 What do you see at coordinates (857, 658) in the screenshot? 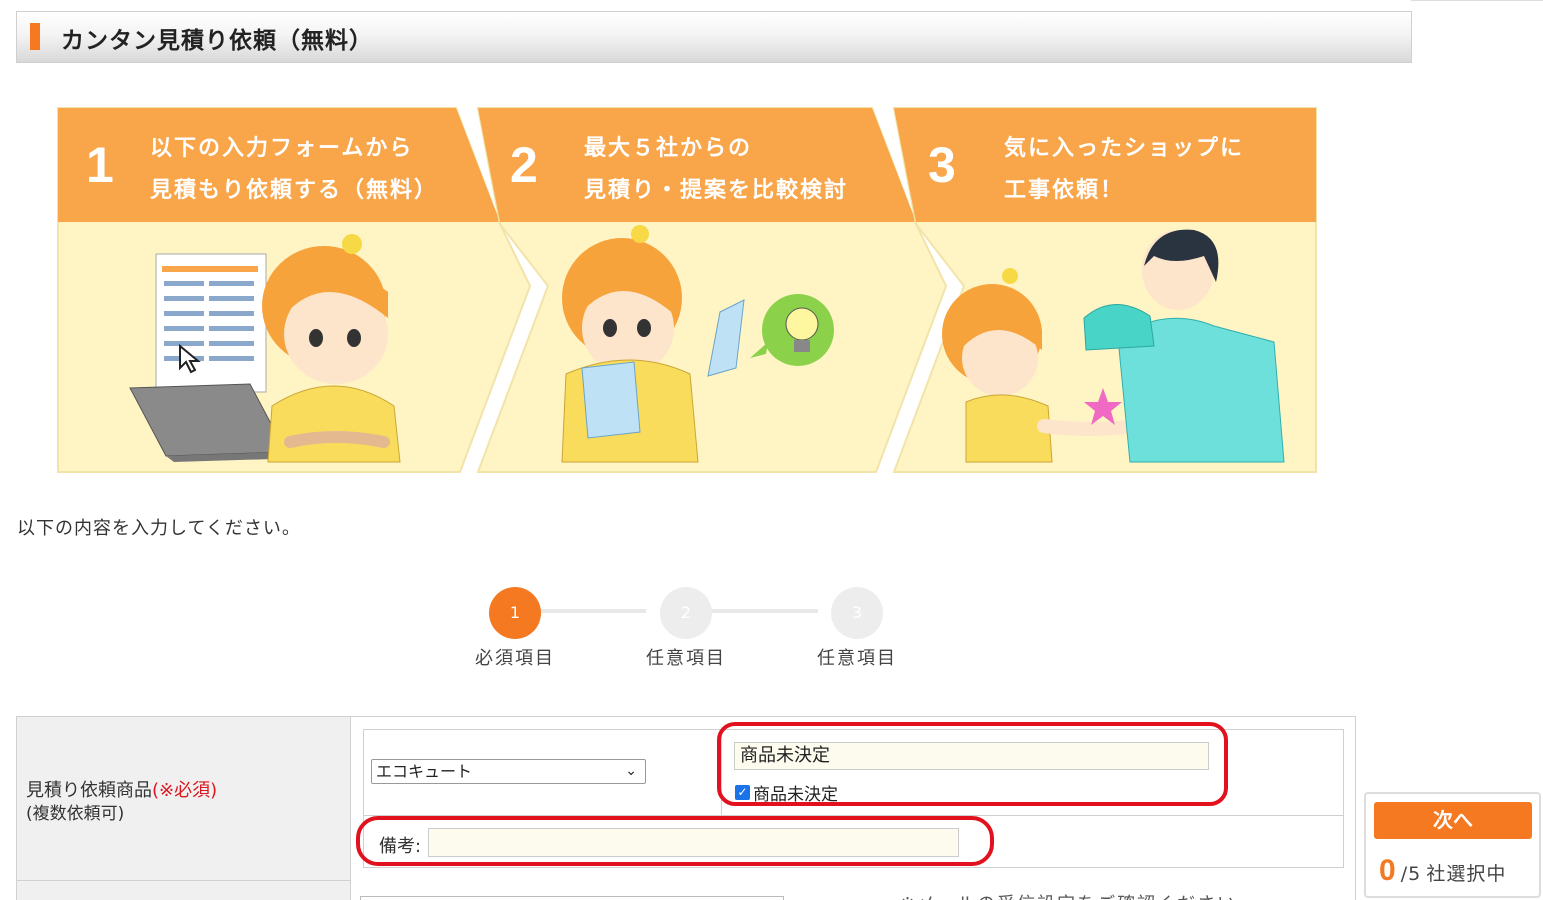
I see `progress-label-3: 任意項目` at bounding box center [857, 658].